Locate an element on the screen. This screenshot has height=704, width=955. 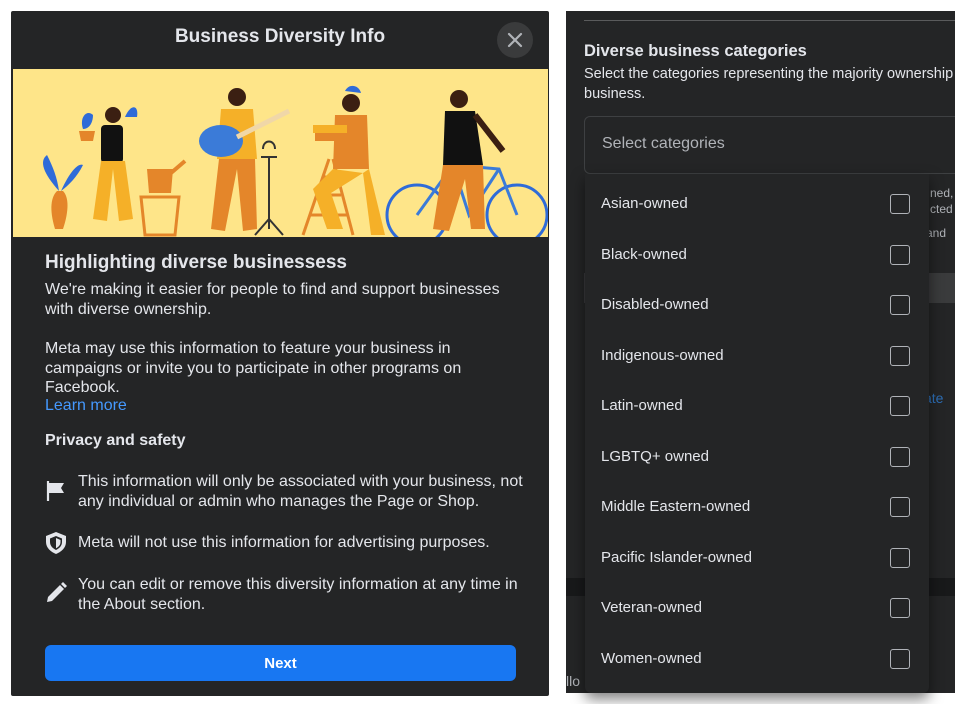
option-label: Indigenous-owned is located at coordinates (662, 355).